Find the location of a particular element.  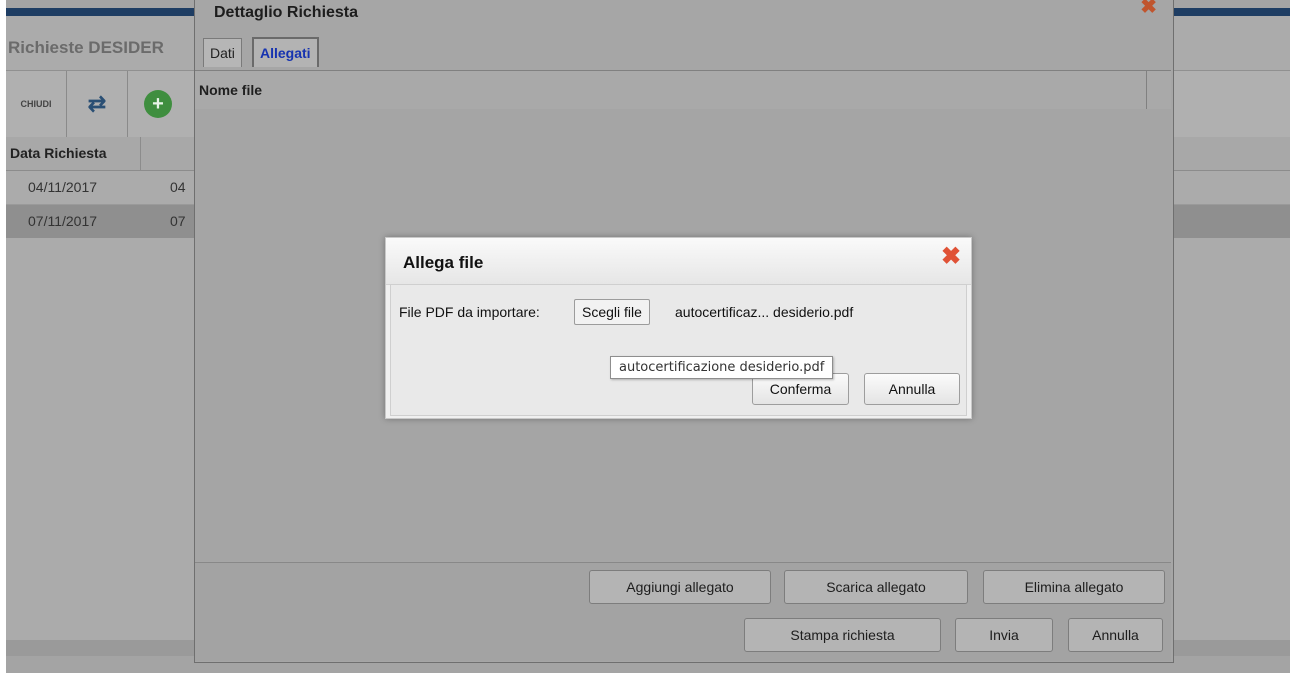

dialog-close-icon: ✖ is located at coordinates (1148, 9).